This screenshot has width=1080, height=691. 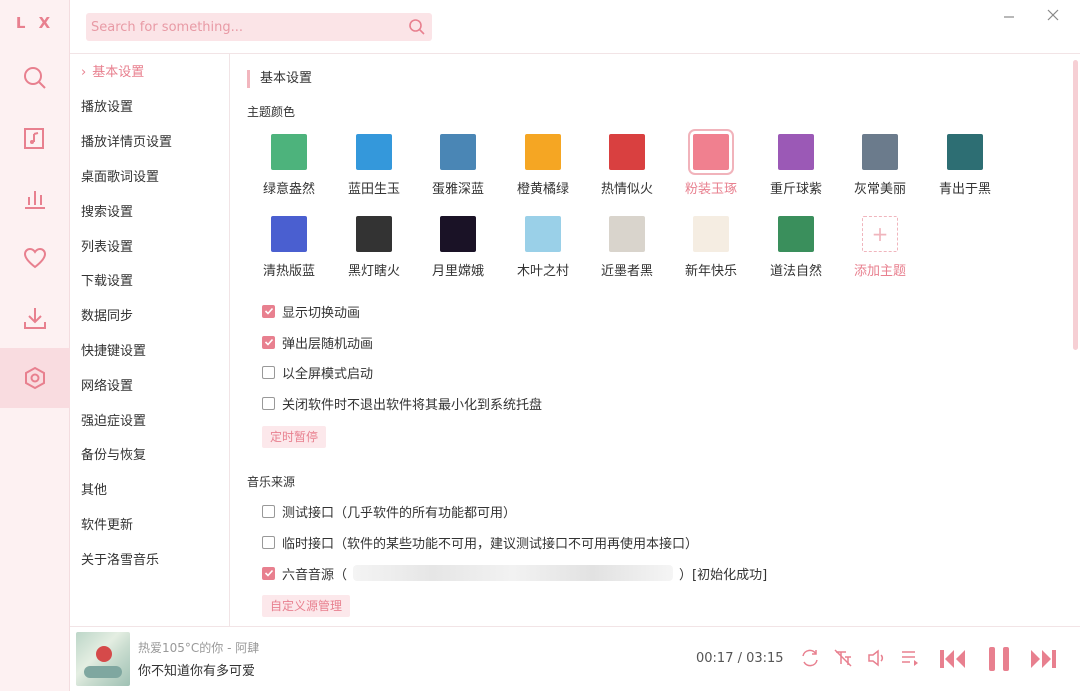 What do you see at coordinates (910, 658) in the screenshot?
I see `playlist-icon` at bounding box center [910, 658].